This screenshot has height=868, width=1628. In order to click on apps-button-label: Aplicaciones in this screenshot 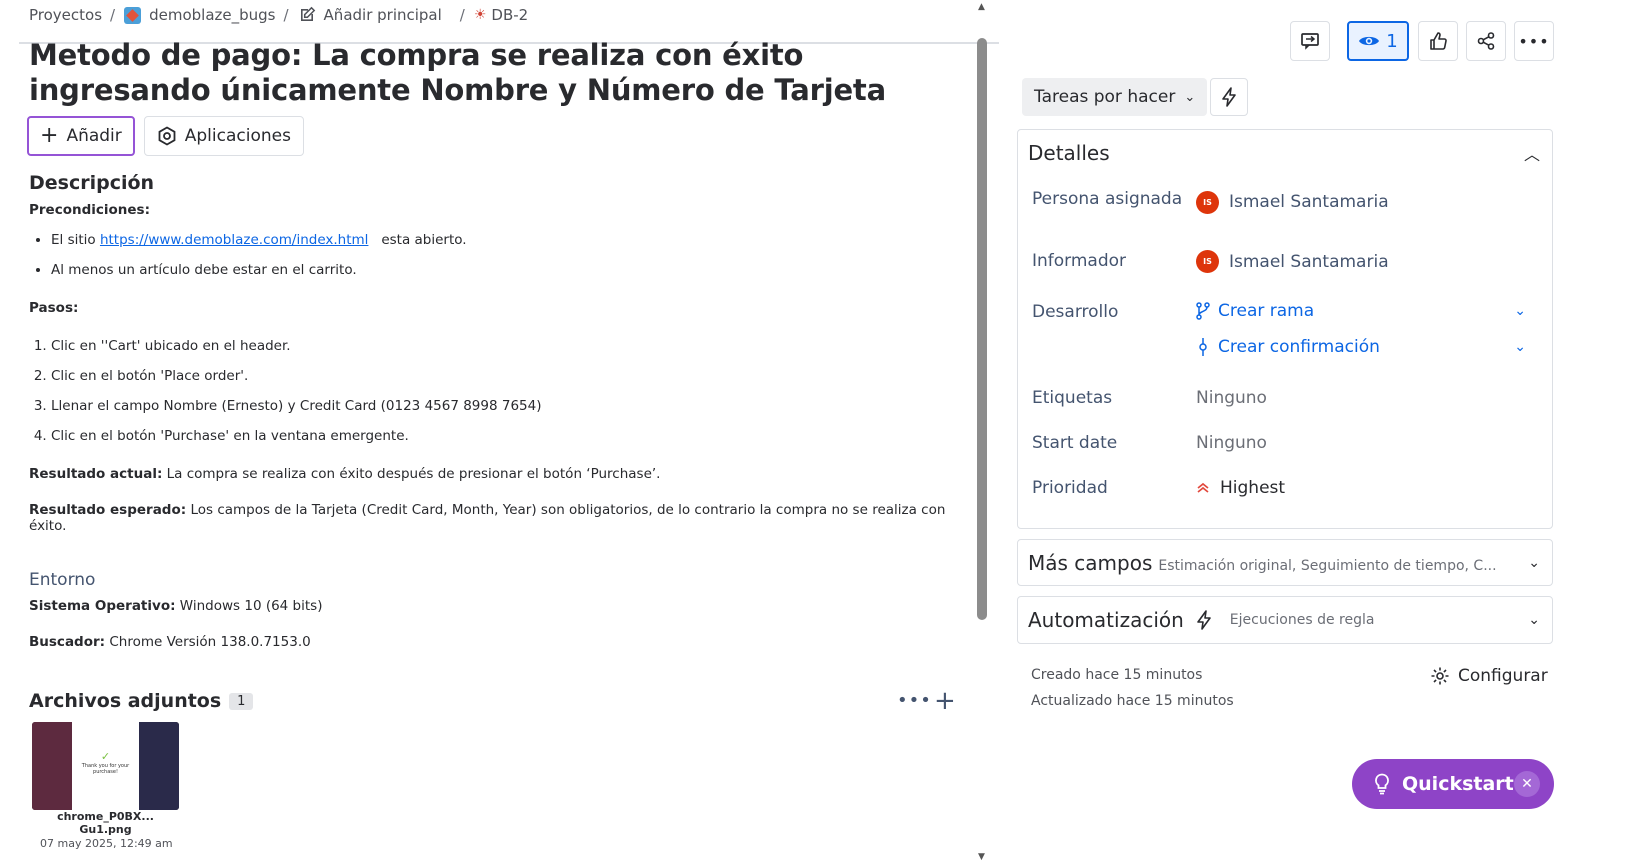, I will do `click(237, 136)`.